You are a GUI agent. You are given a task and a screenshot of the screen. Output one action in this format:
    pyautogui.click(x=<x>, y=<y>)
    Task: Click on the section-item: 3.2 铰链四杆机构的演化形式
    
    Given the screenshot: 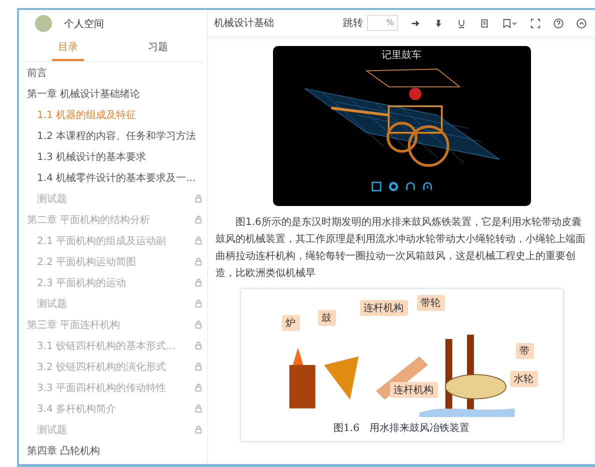 What is the action you would take?
    pyautogui.click(x=115, y=366)
    